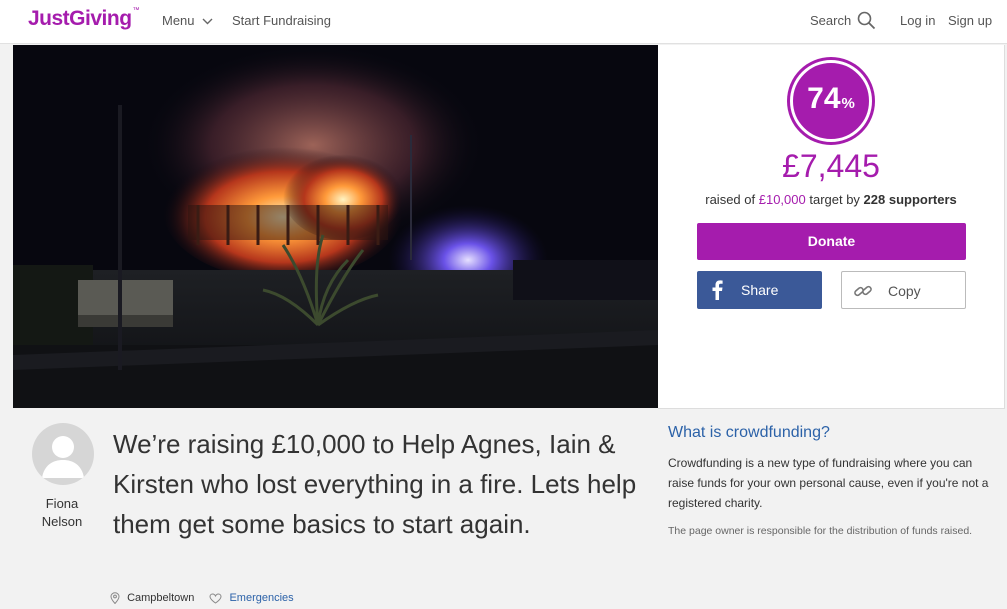  Describe the element at coordinates (863, 291) in the screenshot. I see `link-icon` at that location.